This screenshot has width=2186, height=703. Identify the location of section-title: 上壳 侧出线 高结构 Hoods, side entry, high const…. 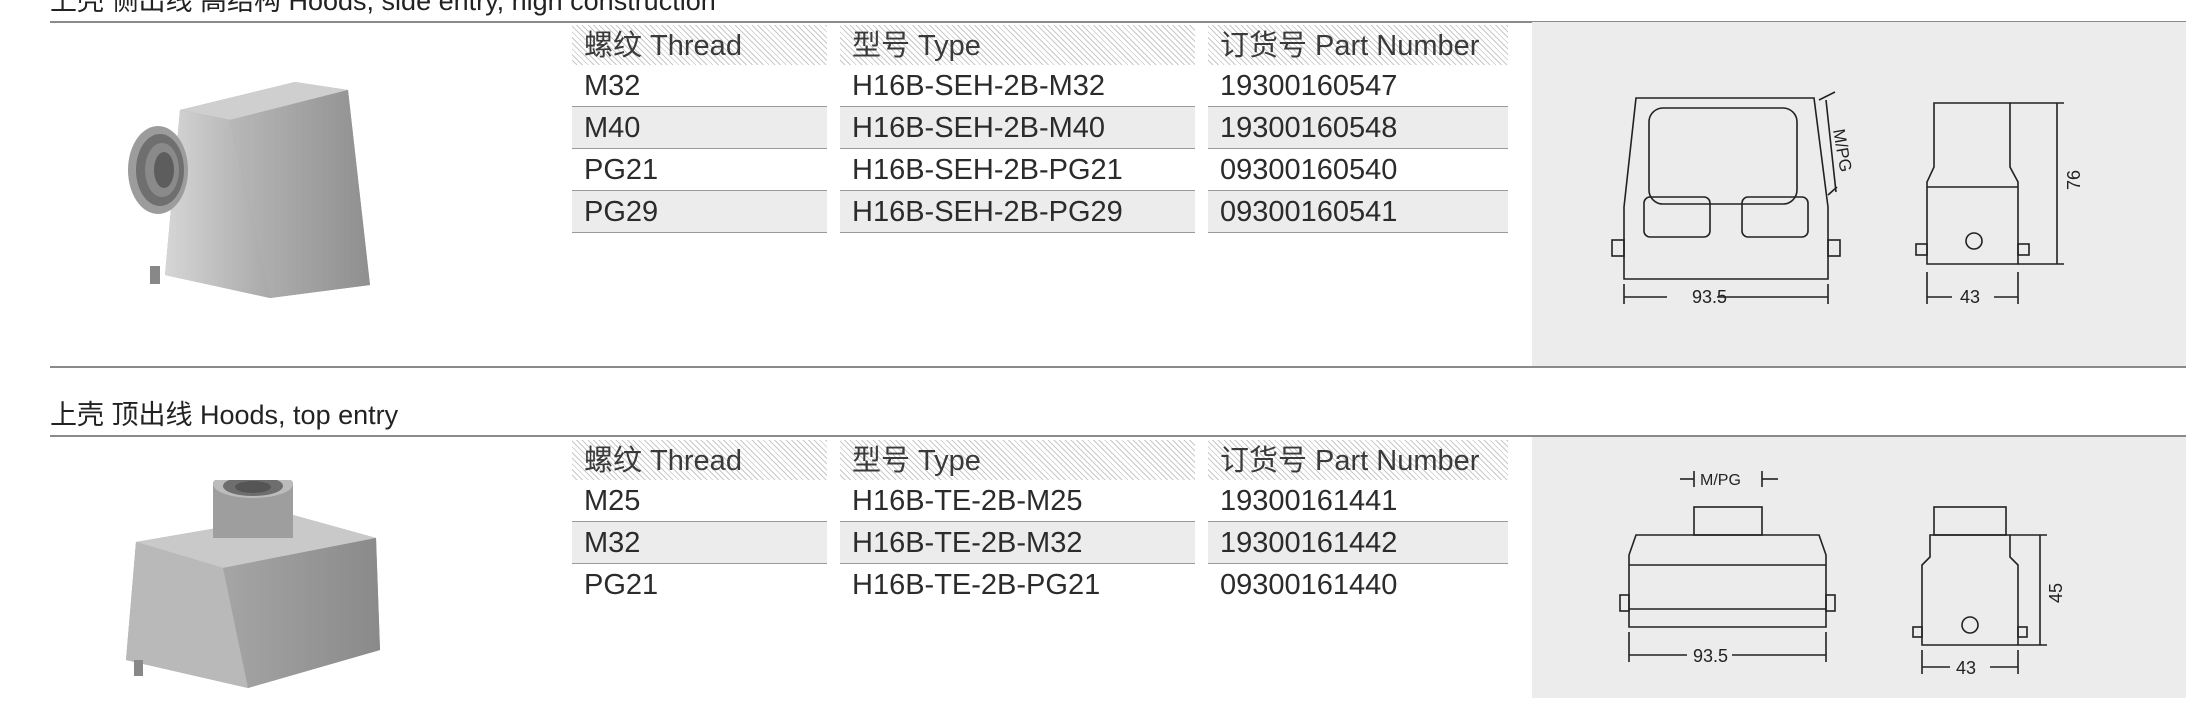
(383, 8).